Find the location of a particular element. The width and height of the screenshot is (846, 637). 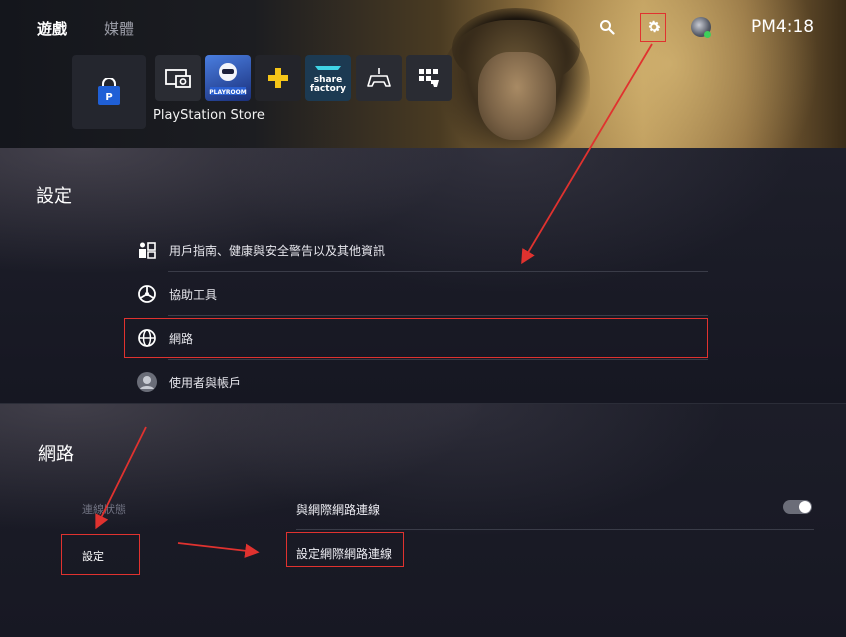

media-gallery-tile is located at coordinates (178, 78).